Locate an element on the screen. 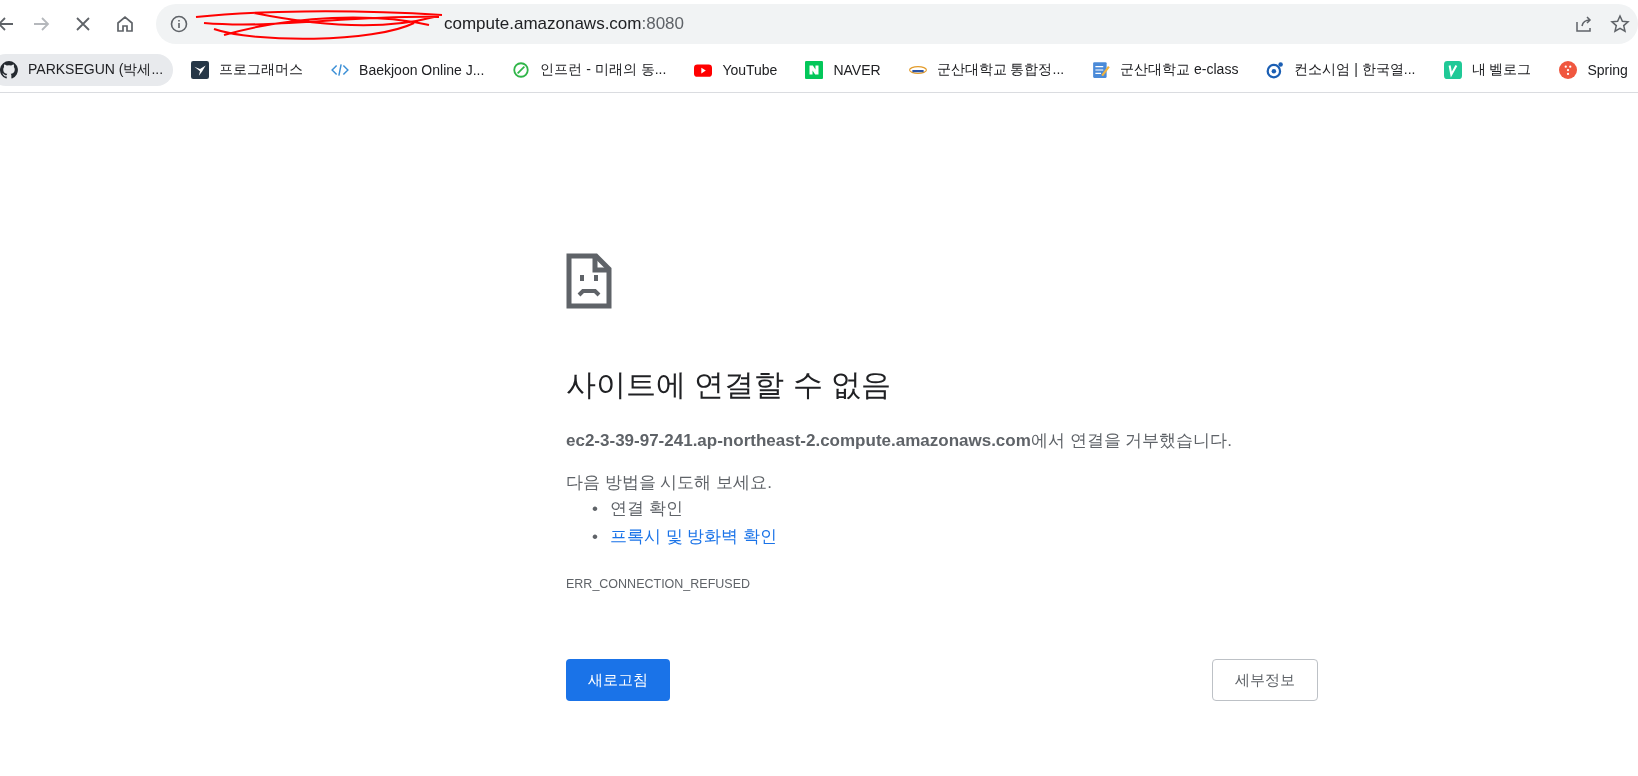  share-icon is located at coordinates (1584, 24).